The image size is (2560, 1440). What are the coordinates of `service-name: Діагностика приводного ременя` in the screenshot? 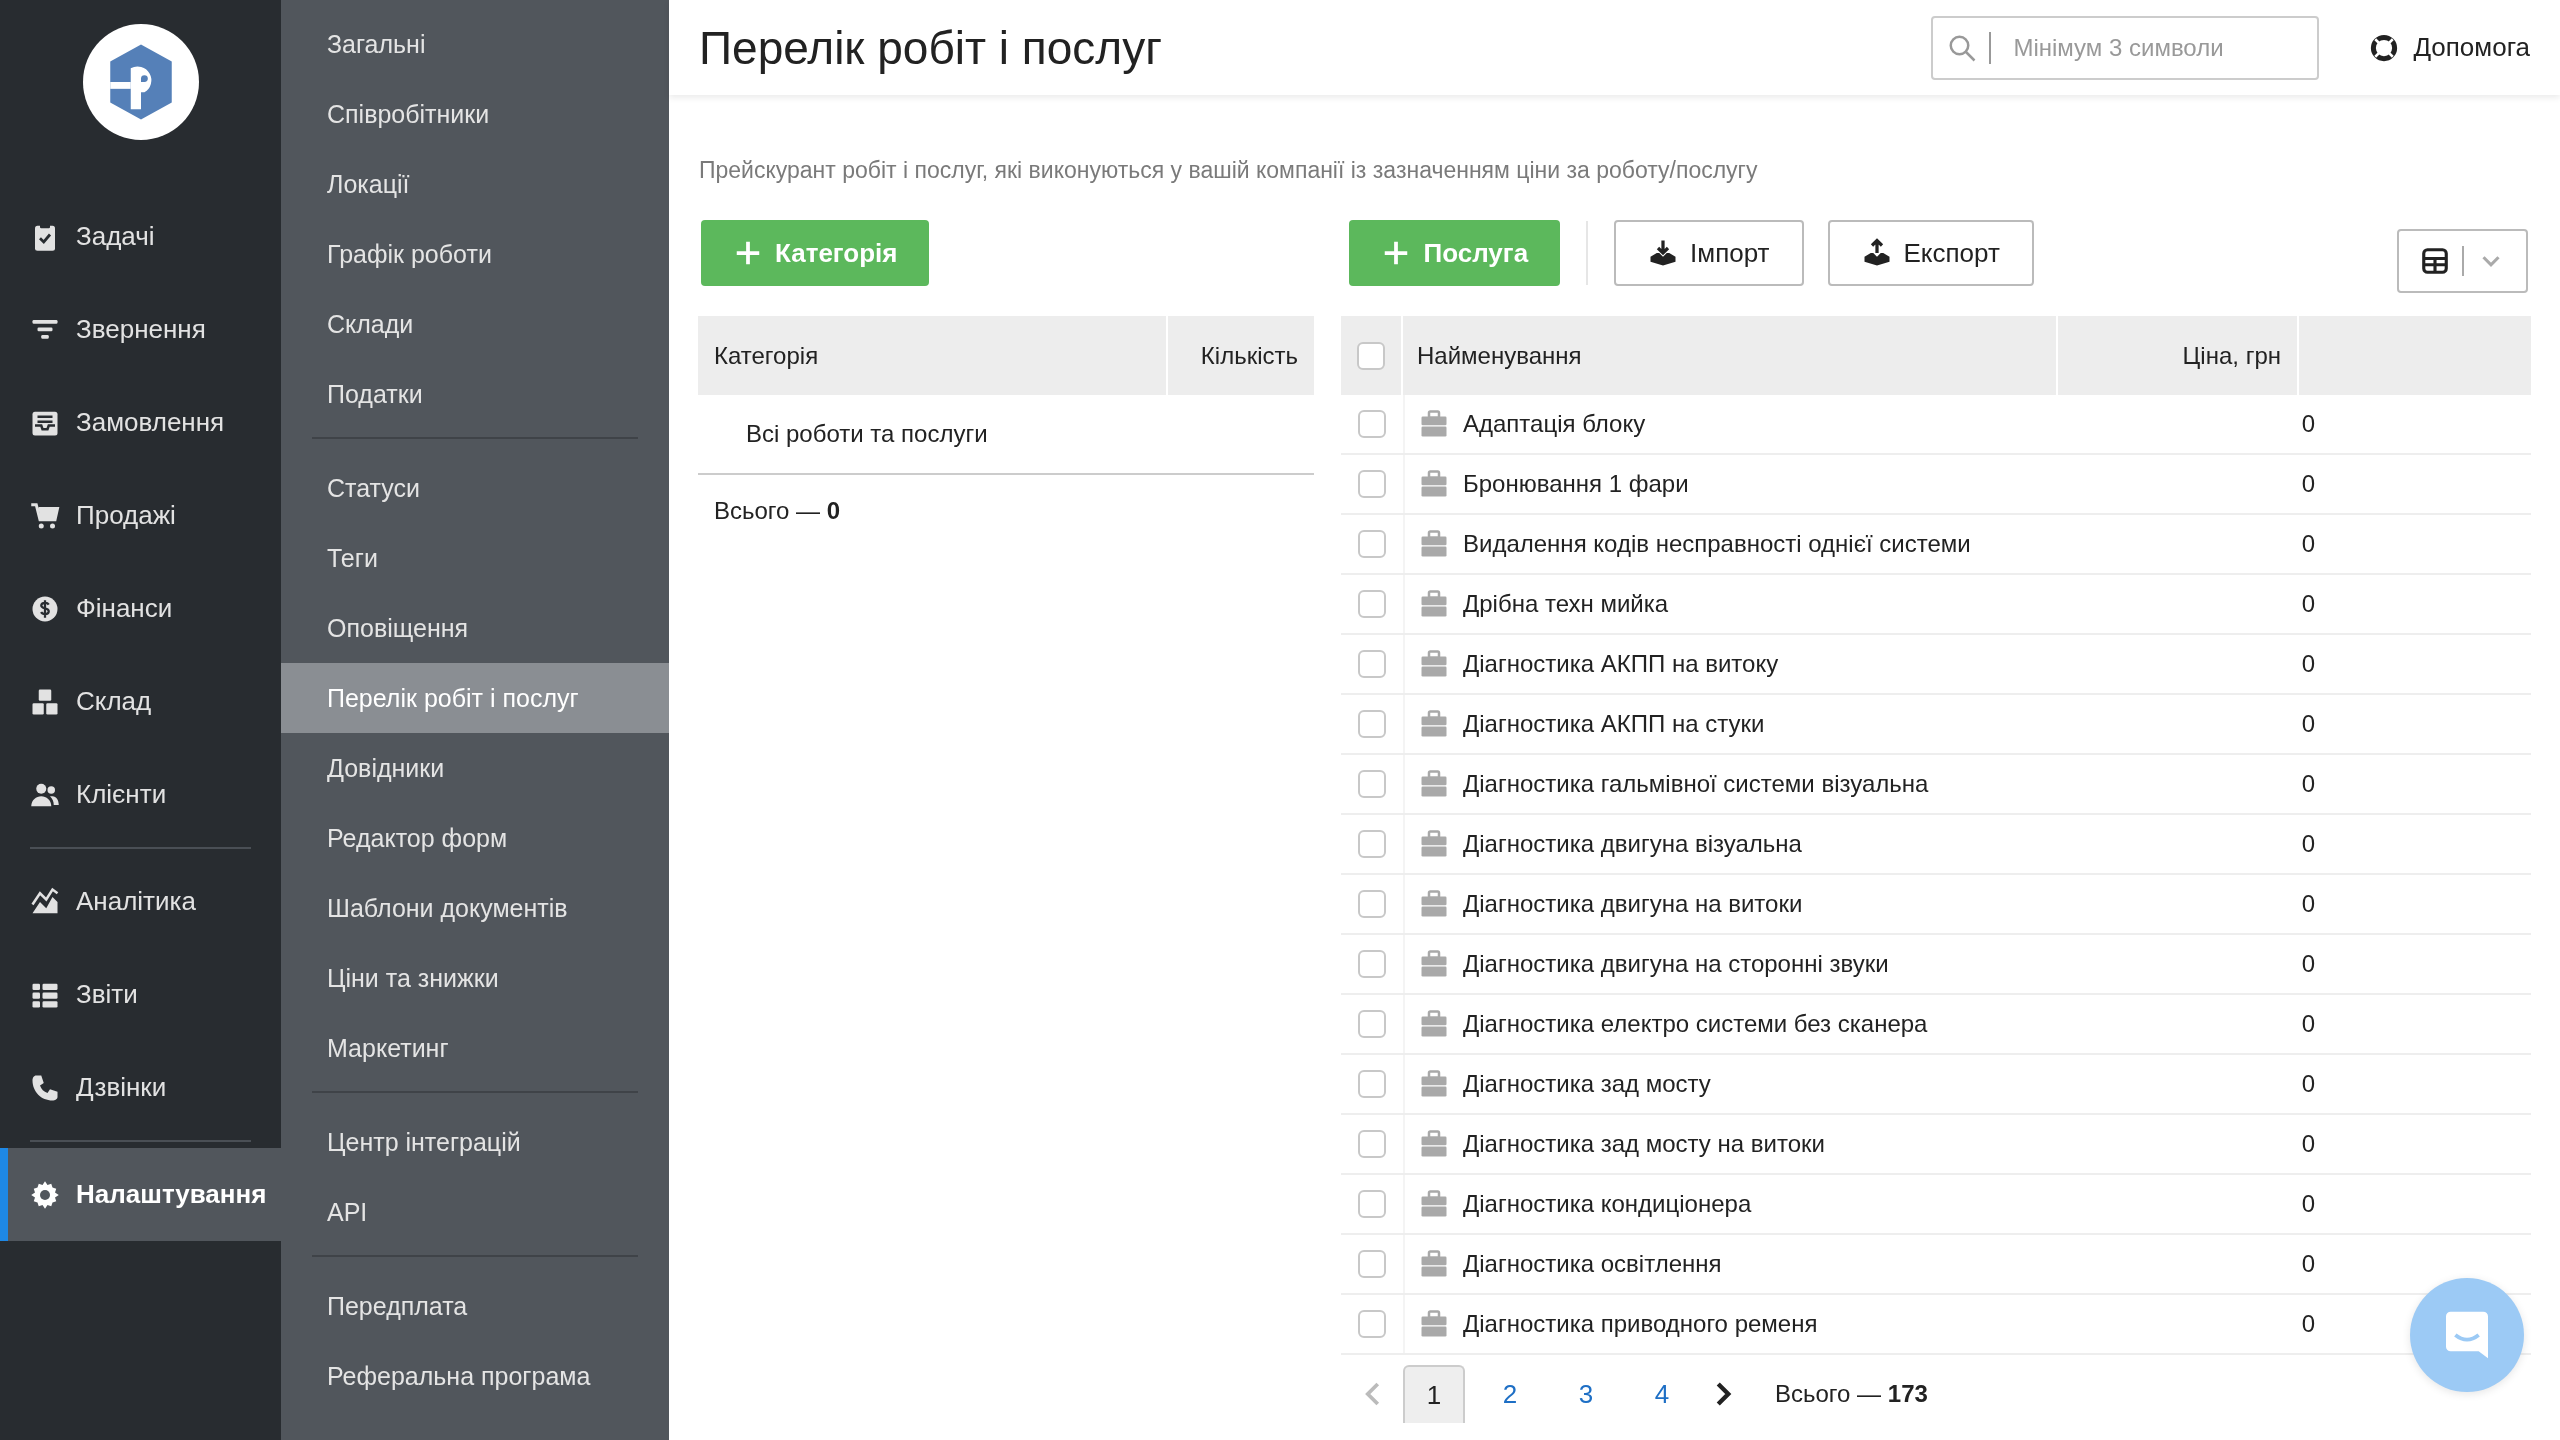 It's located at (1640, 1324).